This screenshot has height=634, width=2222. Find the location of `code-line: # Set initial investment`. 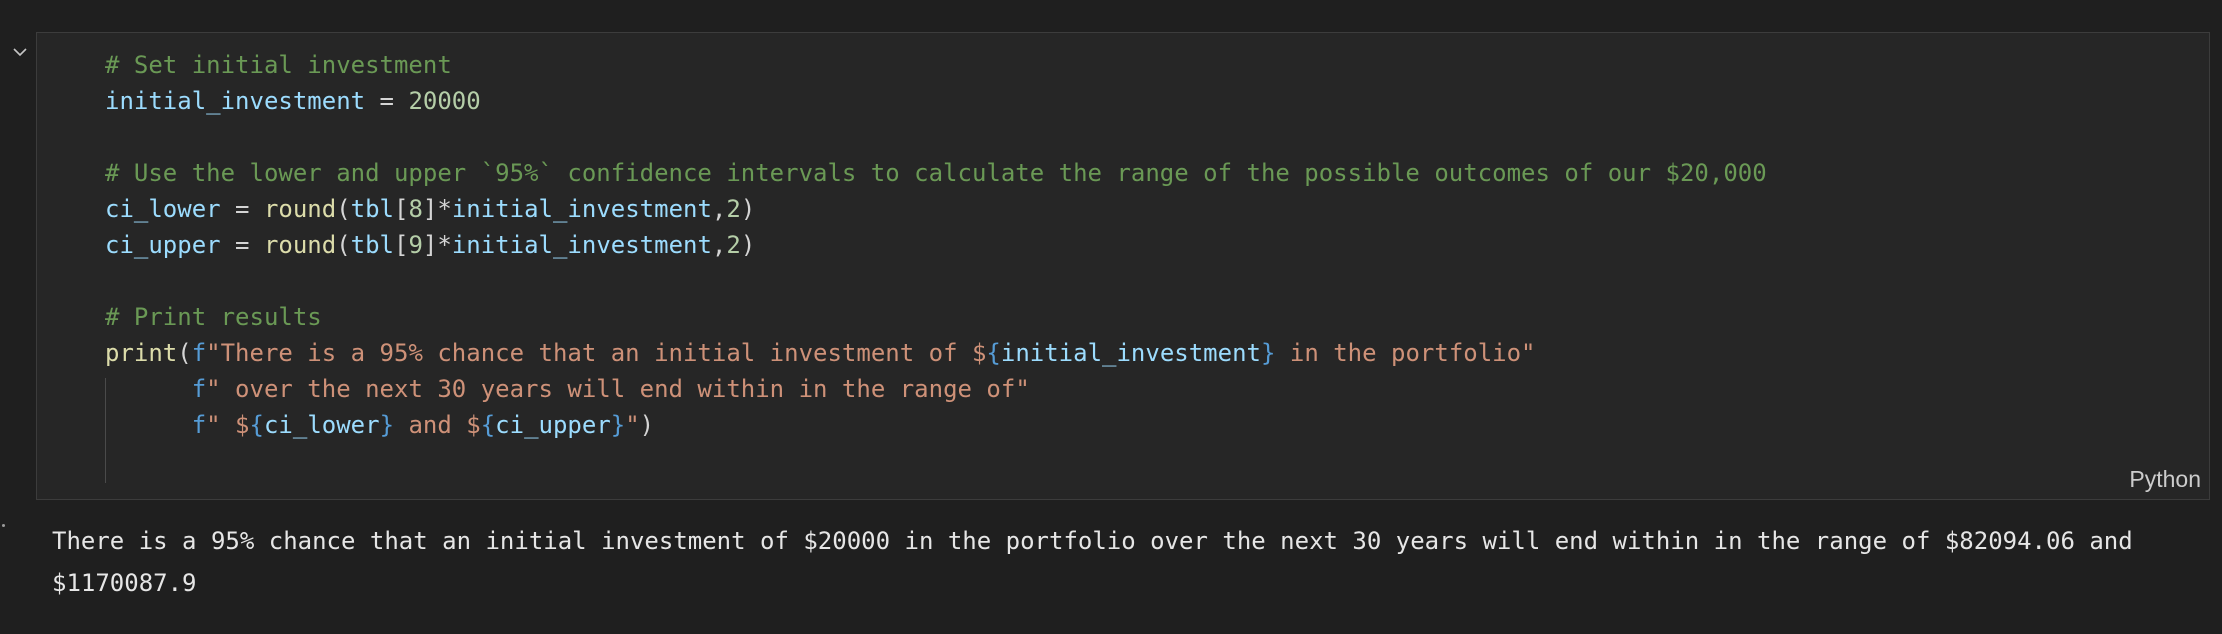

code-line: # Set initial investment is located at coordinates (936, 65).